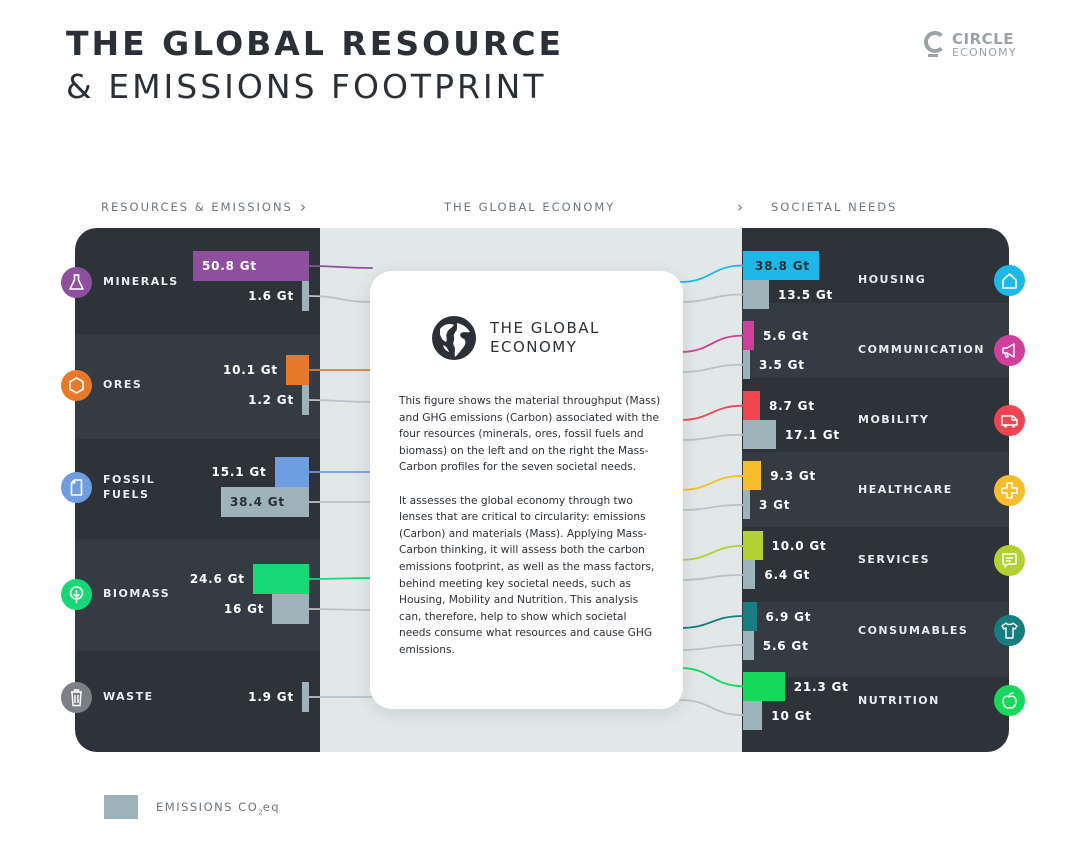 This screenshot has height=858, width=1080. What do you see at coordinates (746, 365) in the screenshot?
I see `emissions-bar-communication` at bounding box center [746, 365].